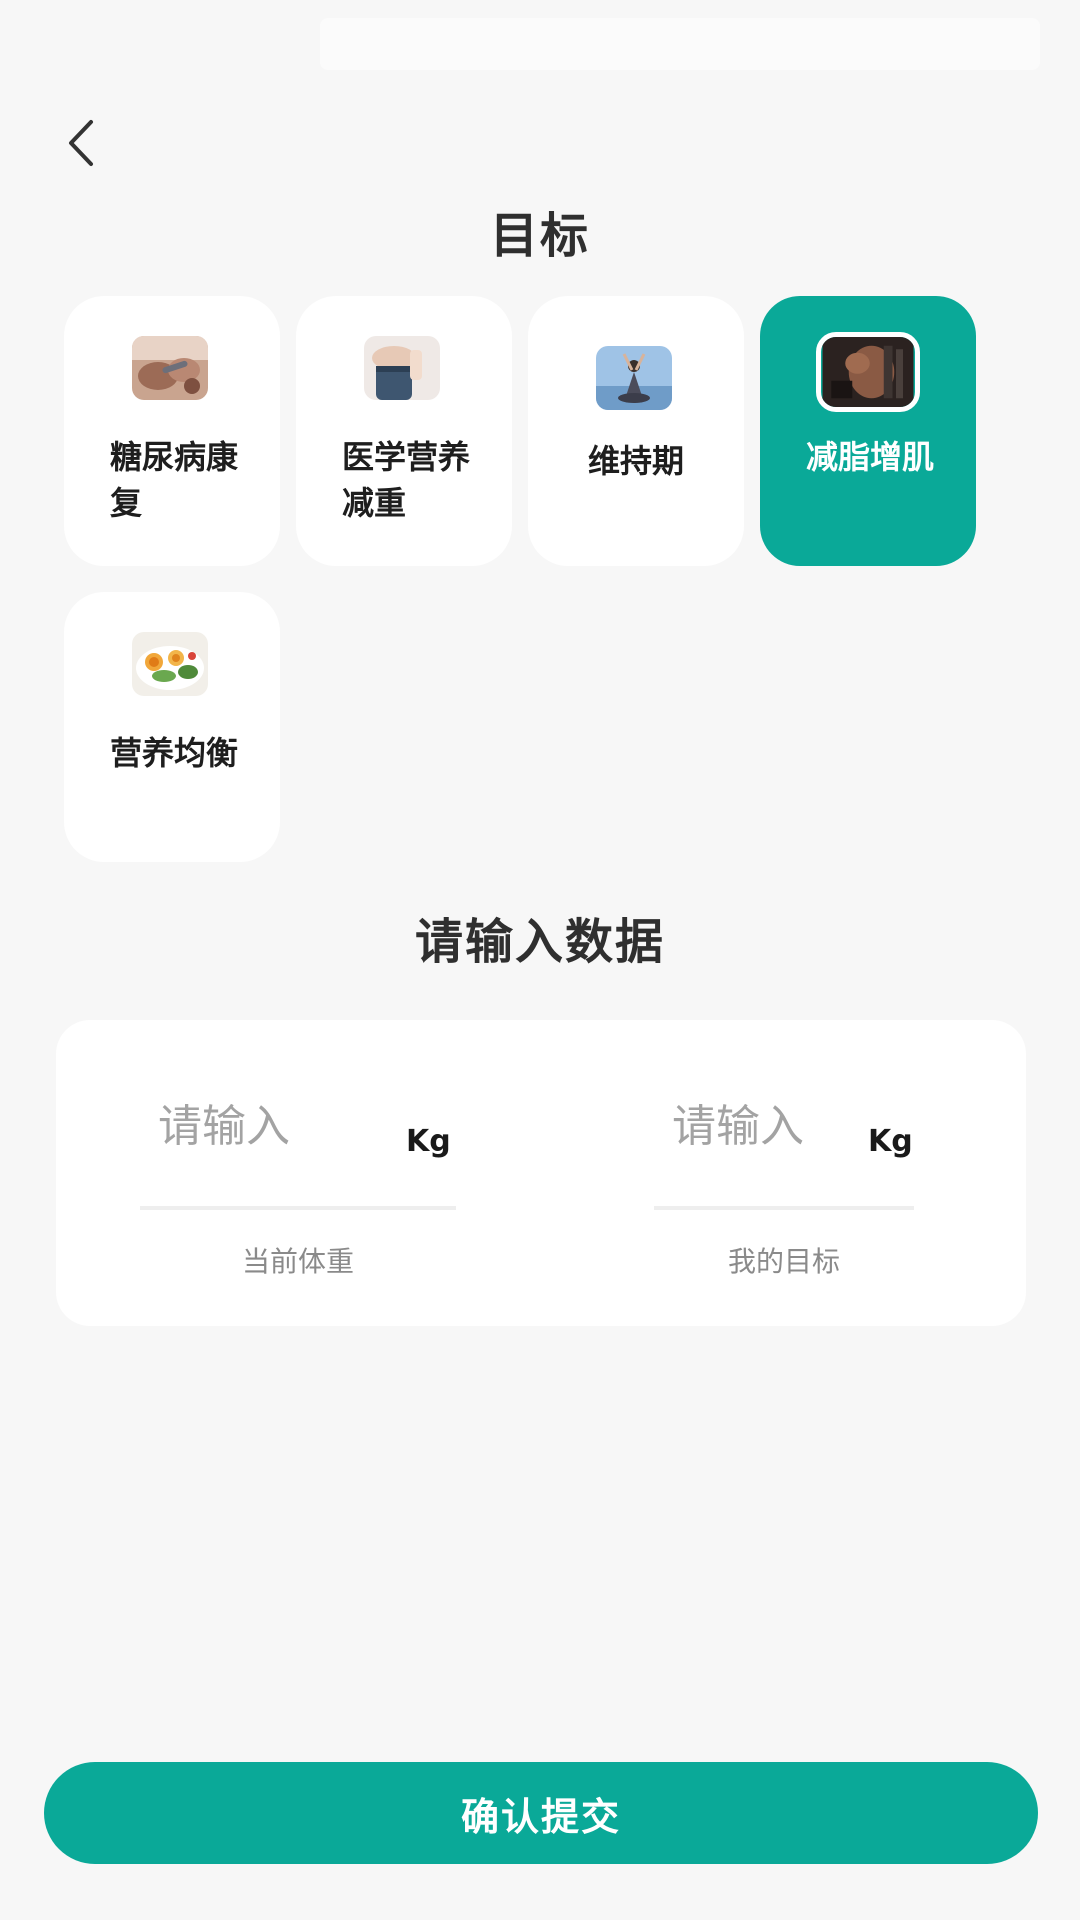  Describe the element at coordinates (541, 1173) in the screenshot. I see `weight-input-card: Kg 当前体重 Kg 我的目标` at that location.